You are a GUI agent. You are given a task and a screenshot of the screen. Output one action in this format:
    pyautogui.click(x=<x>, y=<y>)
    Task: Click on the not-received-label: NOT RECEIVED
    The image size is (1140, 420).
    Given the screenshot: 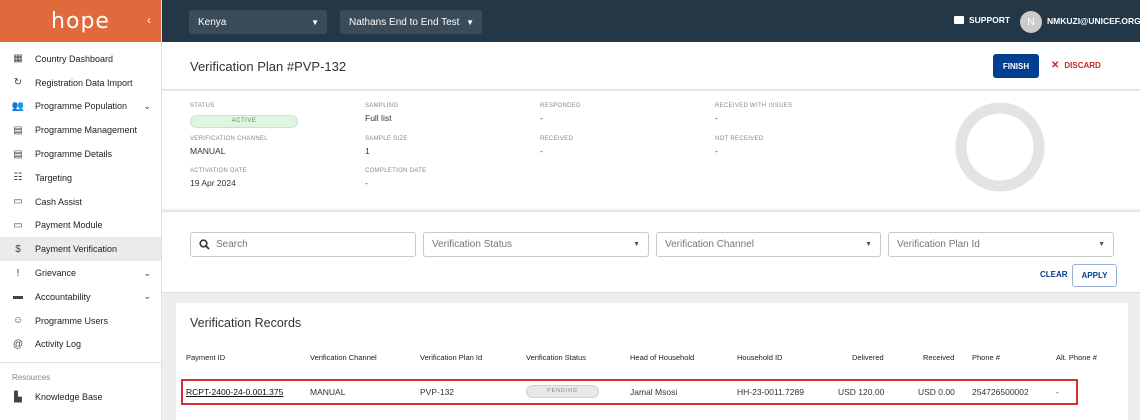 What is the action you would take?
    pyautogui.click(x=739, y=139)
    